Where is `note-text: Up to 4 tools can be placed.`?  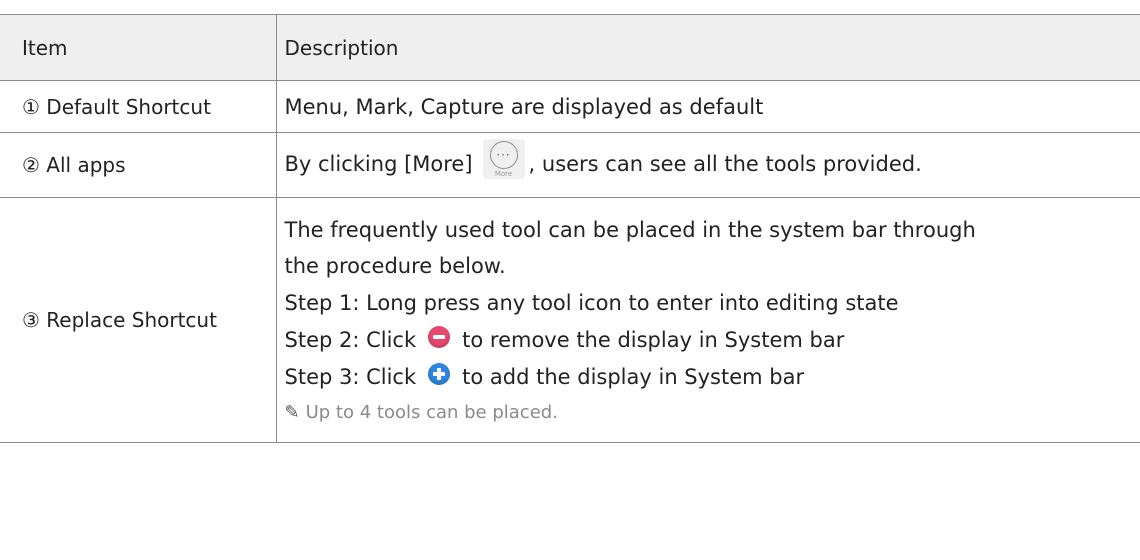
note-text: Up to 4 tools can be placed. is located at coordinates (431, 412).